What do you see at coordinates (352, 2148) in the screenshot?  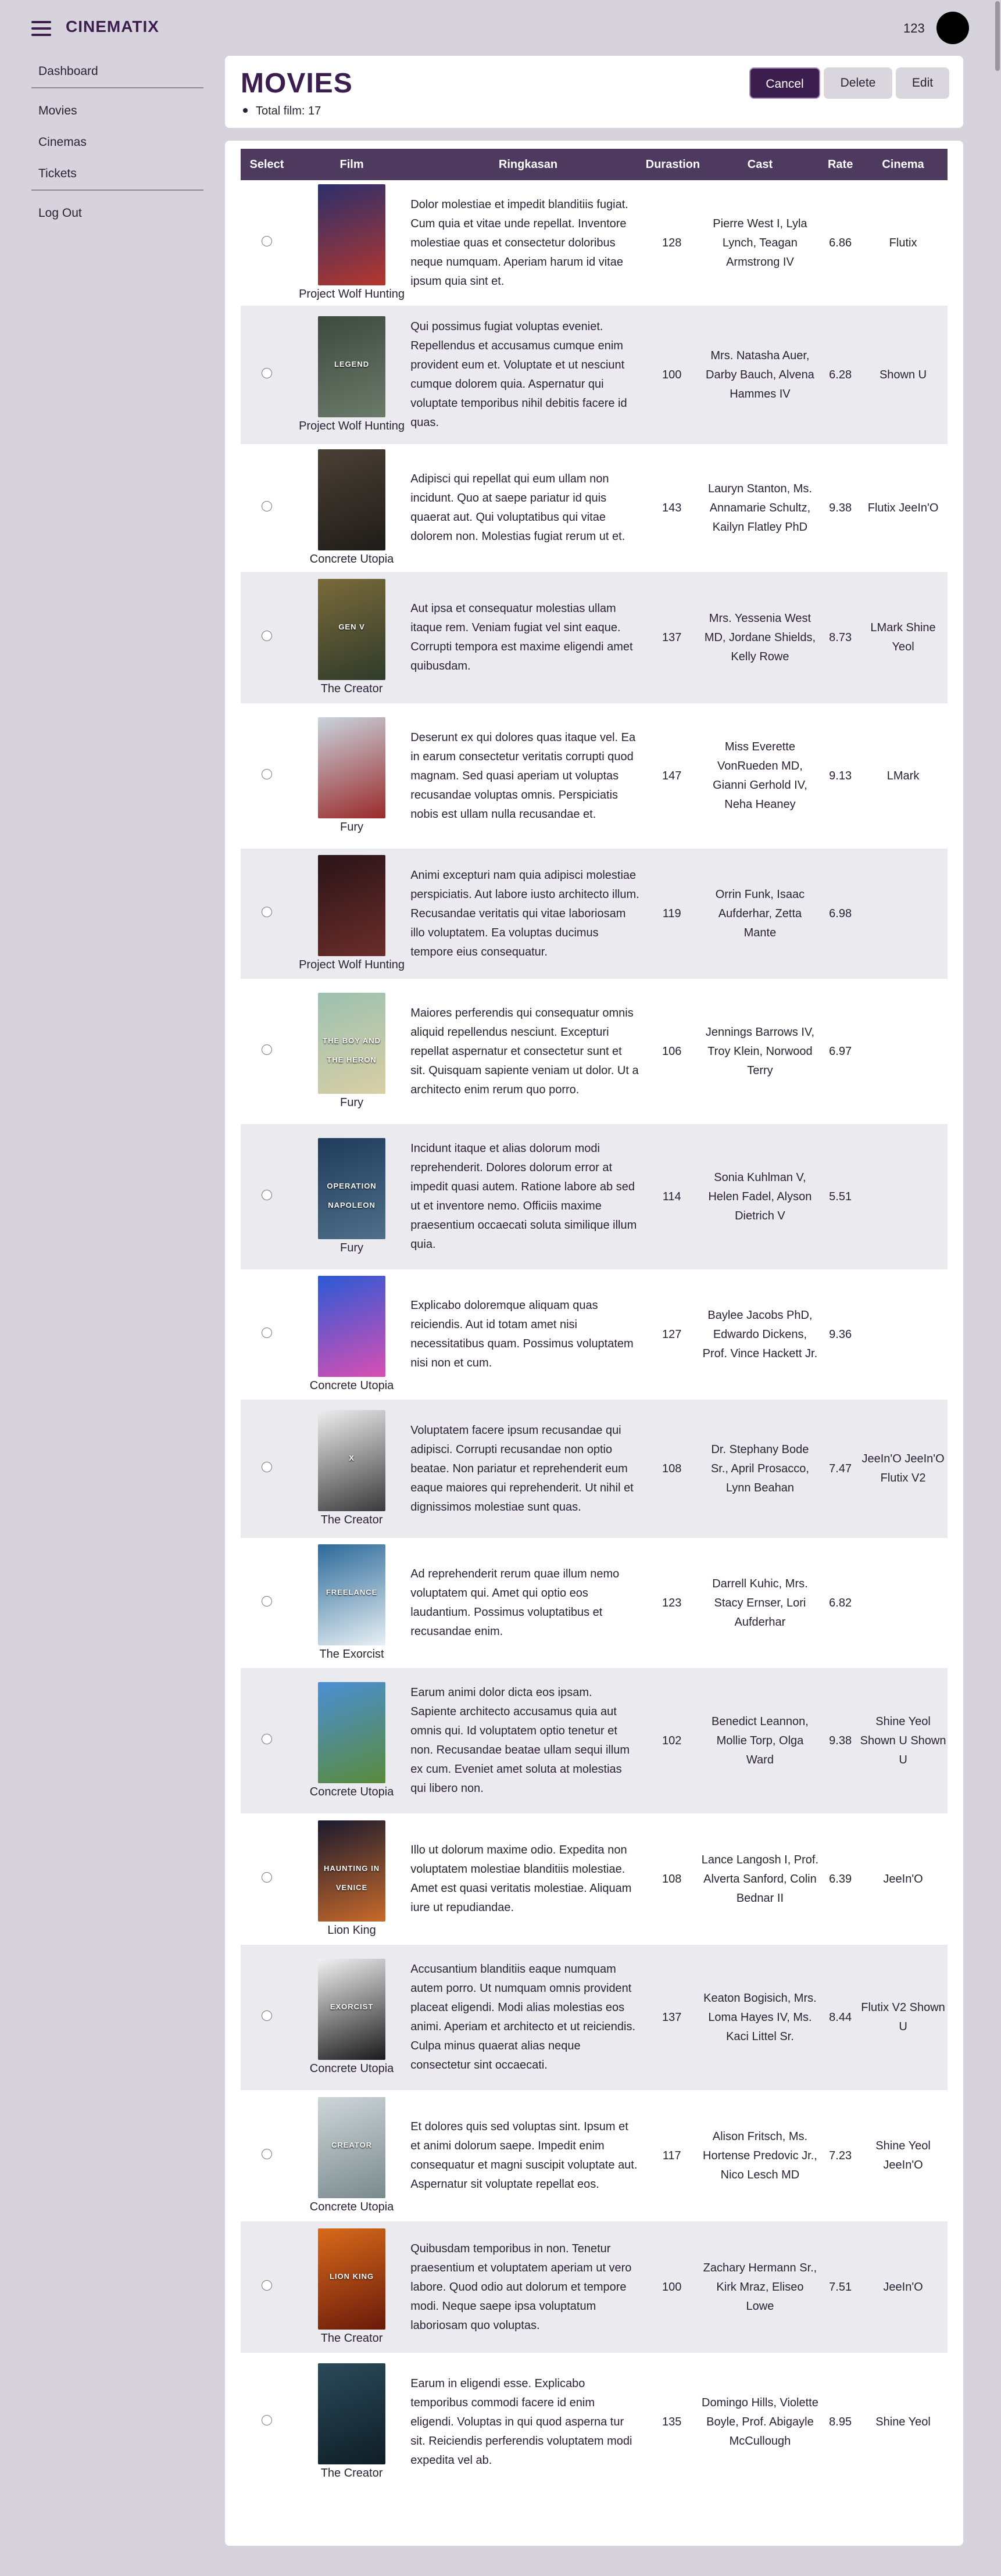 I see `film-poster: CREATOR` at bounding box center [352, 2148].